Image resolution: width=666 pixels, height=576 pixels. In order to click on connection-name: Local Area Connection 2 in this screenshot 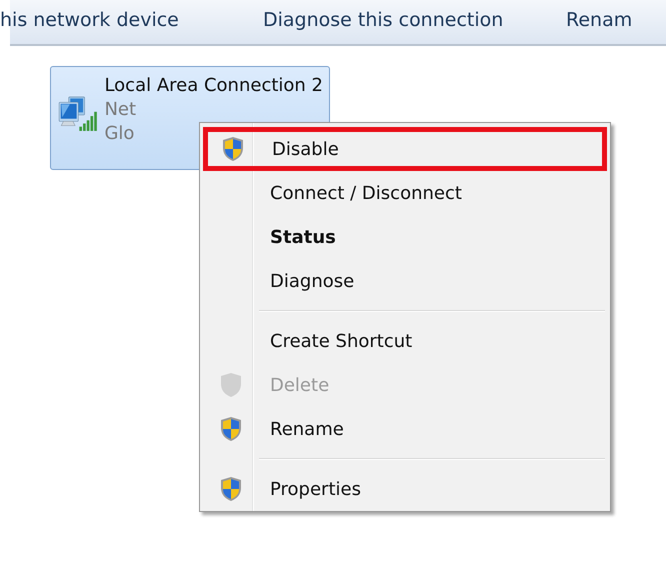, I will do `click(213, 85)`.